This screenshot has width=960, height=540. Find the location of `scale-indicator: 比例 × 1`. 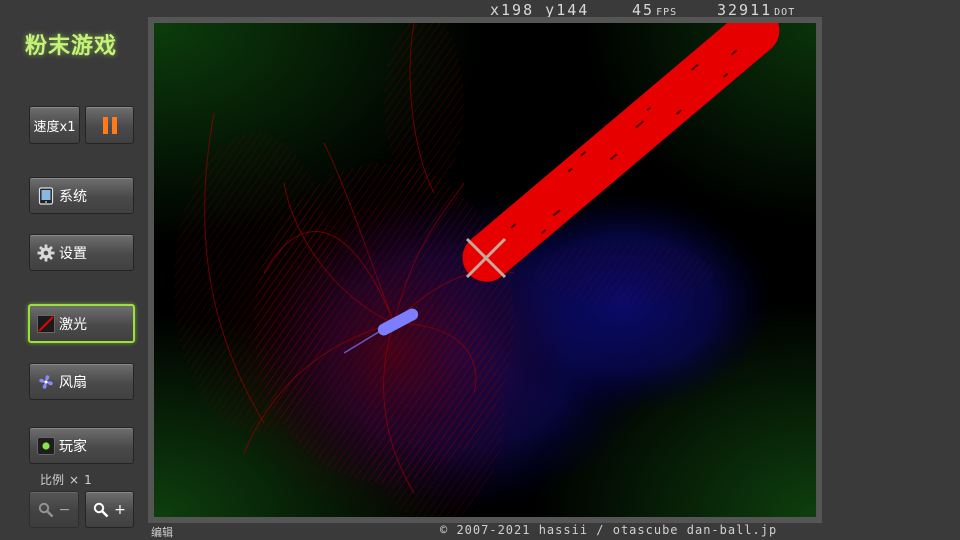

scale-indicator: 比例 × 1 is located at coordinates (66, 479).